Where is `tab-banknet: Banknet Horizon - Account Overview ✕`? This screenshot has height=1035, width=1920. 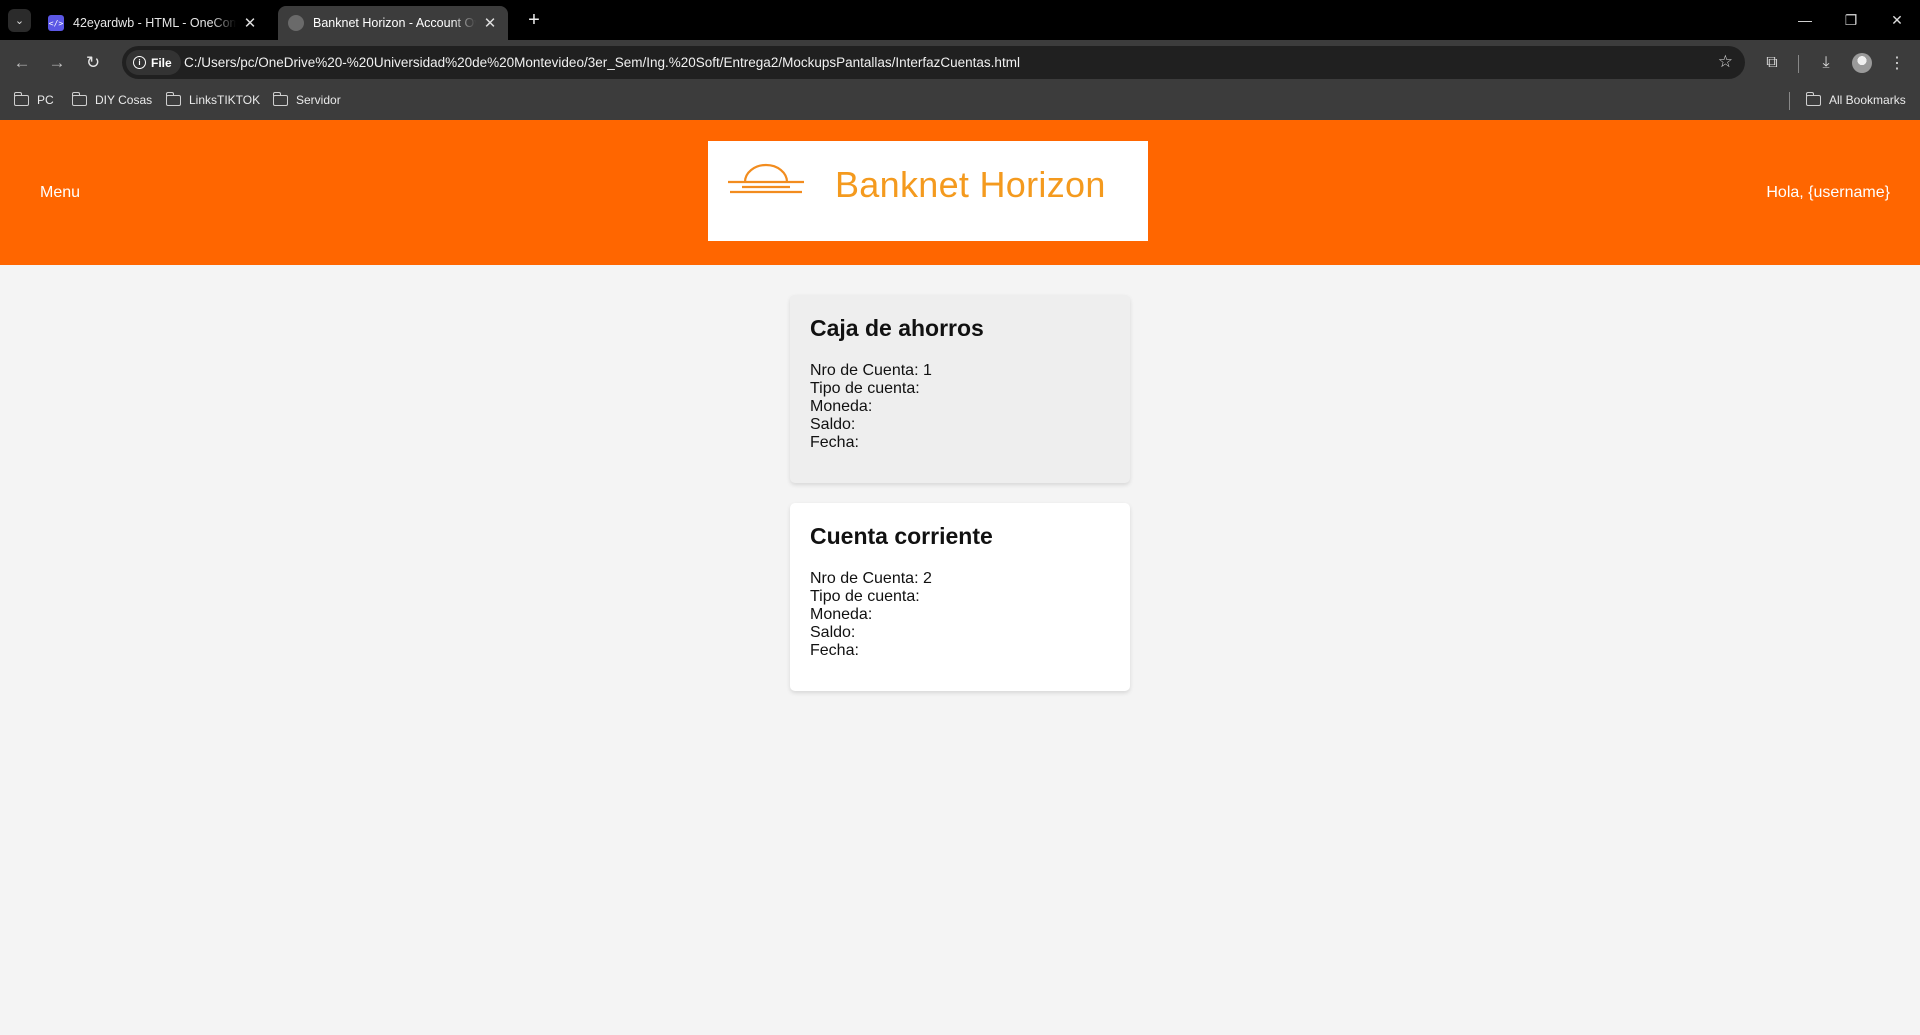
tab-banknet: Banknet Horizon - Account Overview ✕ is located at coordinates (393, 23).